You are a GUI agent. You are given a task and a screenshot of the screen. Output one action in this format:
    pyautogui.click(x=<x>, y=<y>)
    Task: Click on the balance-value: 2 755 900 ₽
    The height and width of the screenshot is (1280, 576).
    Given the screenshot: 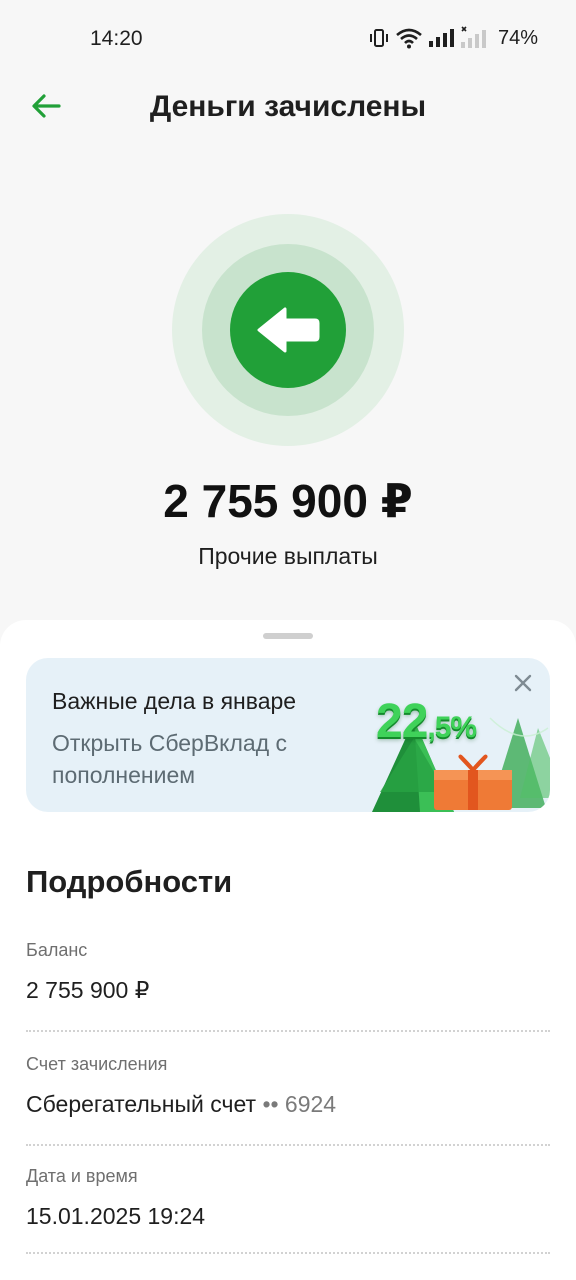 What is the action you would take?
    pyautogui.click(x=88, y=990)
    